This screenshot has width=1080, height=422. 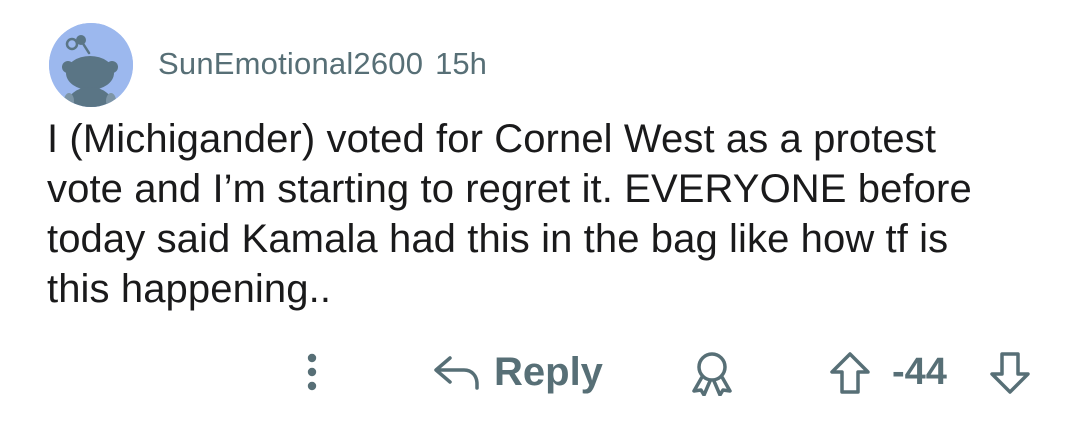 I want to click on reply-label: Reply, so click(x=548, y=371).